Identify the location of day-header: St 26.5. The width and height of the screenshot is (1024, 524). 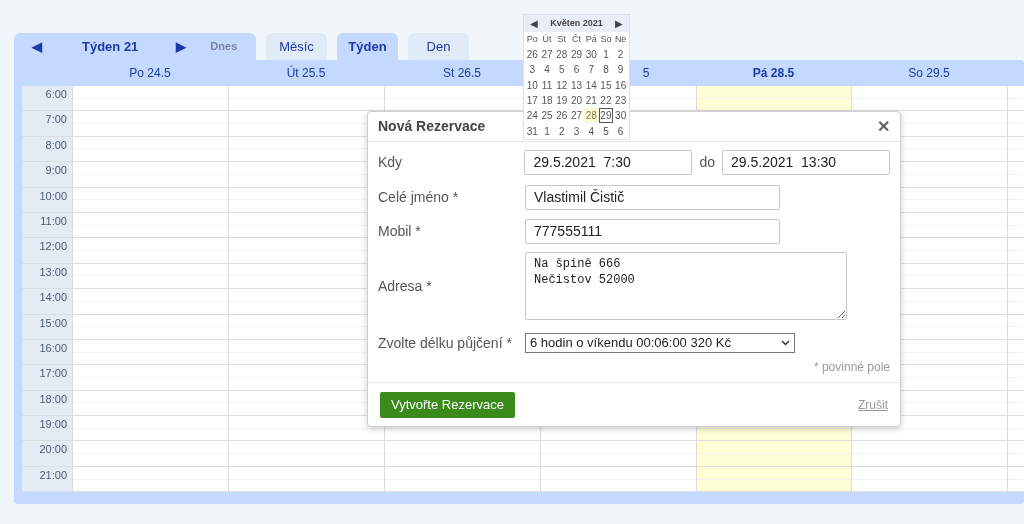
(462, 73).